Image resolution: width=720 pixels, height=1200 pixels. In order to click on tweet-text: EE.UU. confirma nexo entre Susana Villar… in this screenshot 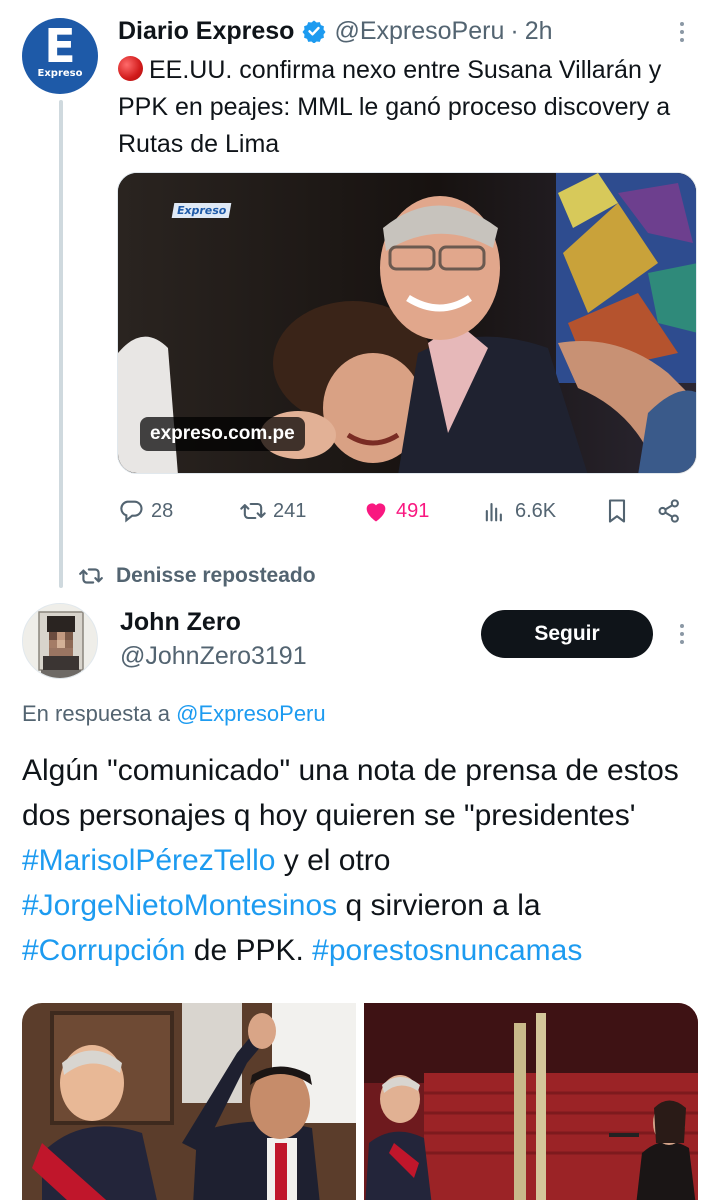, I will do `click(408, 107)`.